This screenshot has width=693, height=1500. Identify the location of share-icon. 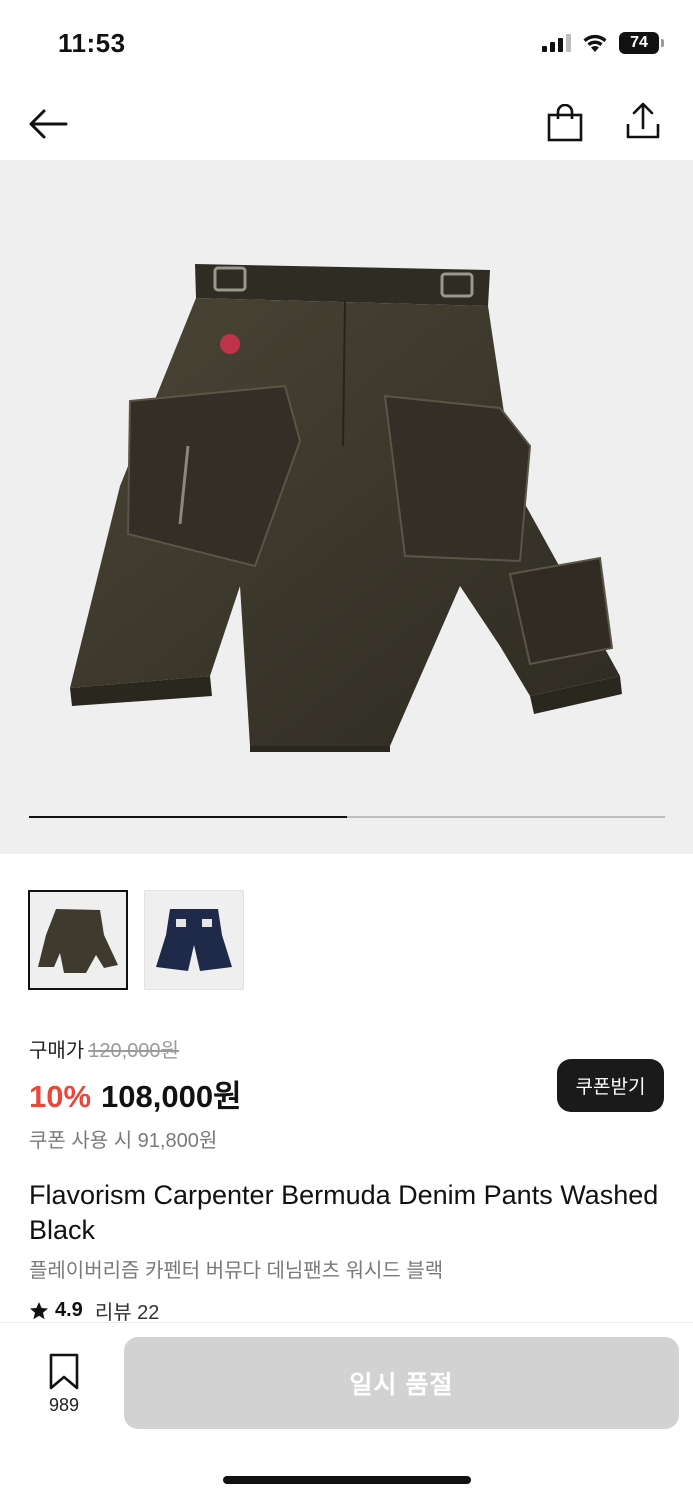
(643, 120).